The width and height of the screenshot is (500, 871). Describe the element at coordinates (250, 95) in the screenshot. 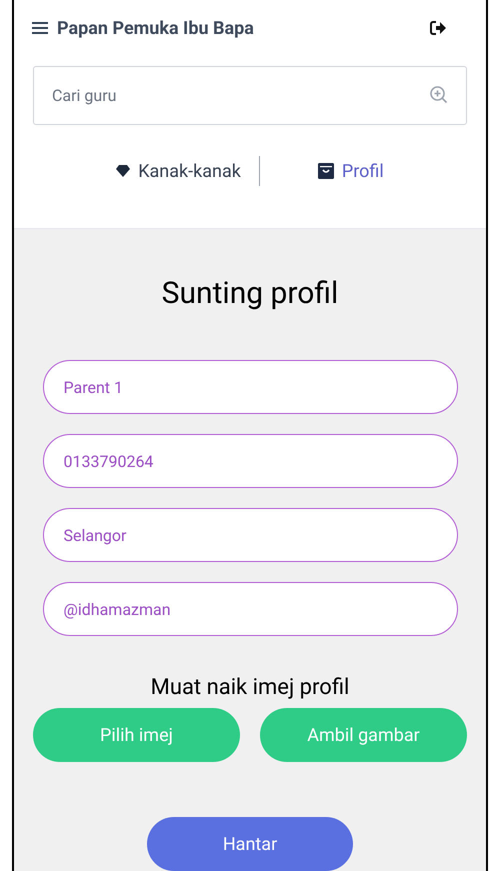

I see `search-field: Cari guru` at that location.